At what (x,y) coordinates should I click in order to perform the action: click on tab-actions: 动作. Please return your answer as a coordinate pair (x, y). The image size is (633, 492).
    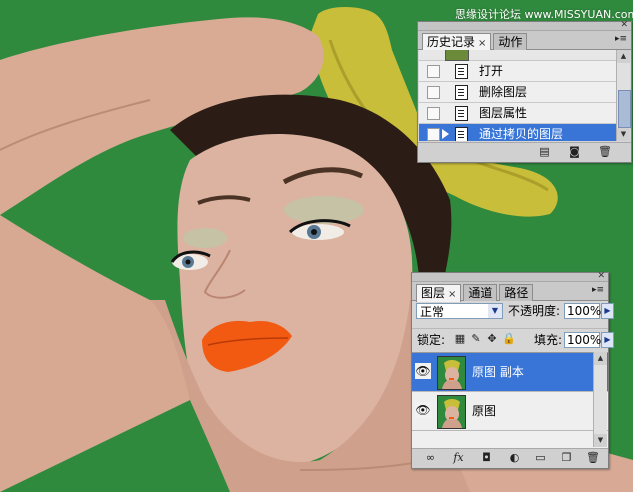
    Looking at the image, I should click on (510, 41).